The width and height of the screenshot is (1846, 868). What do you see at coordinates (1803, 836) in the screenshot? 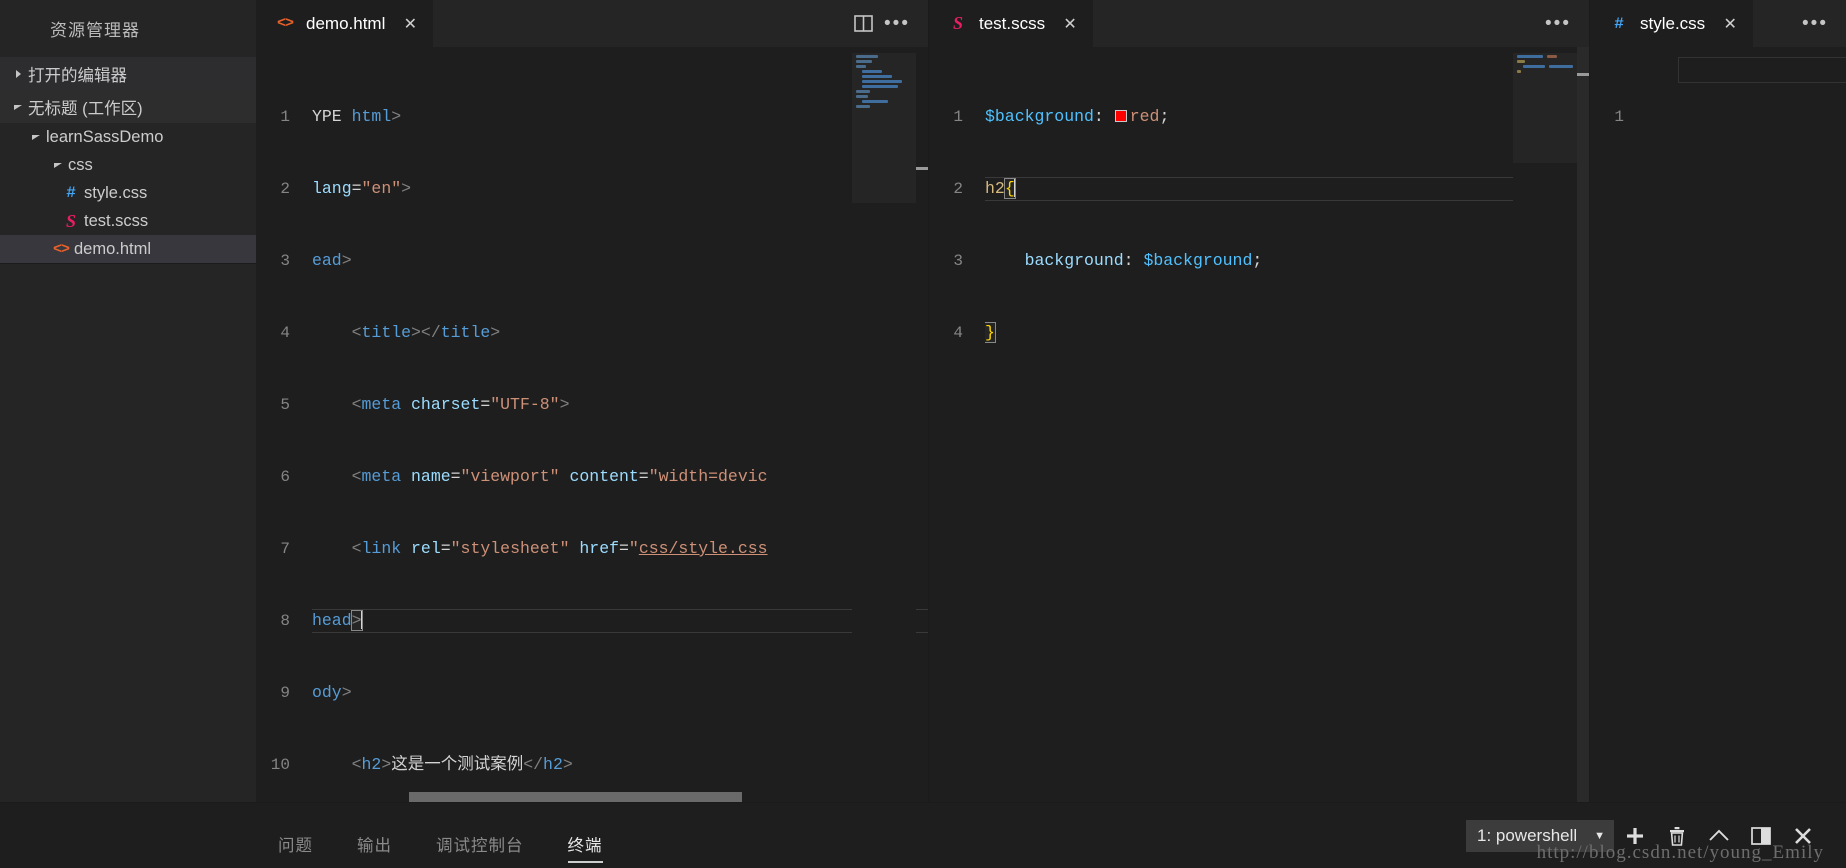
I see `close-panel-icon` at bounding box center [1803, 836].